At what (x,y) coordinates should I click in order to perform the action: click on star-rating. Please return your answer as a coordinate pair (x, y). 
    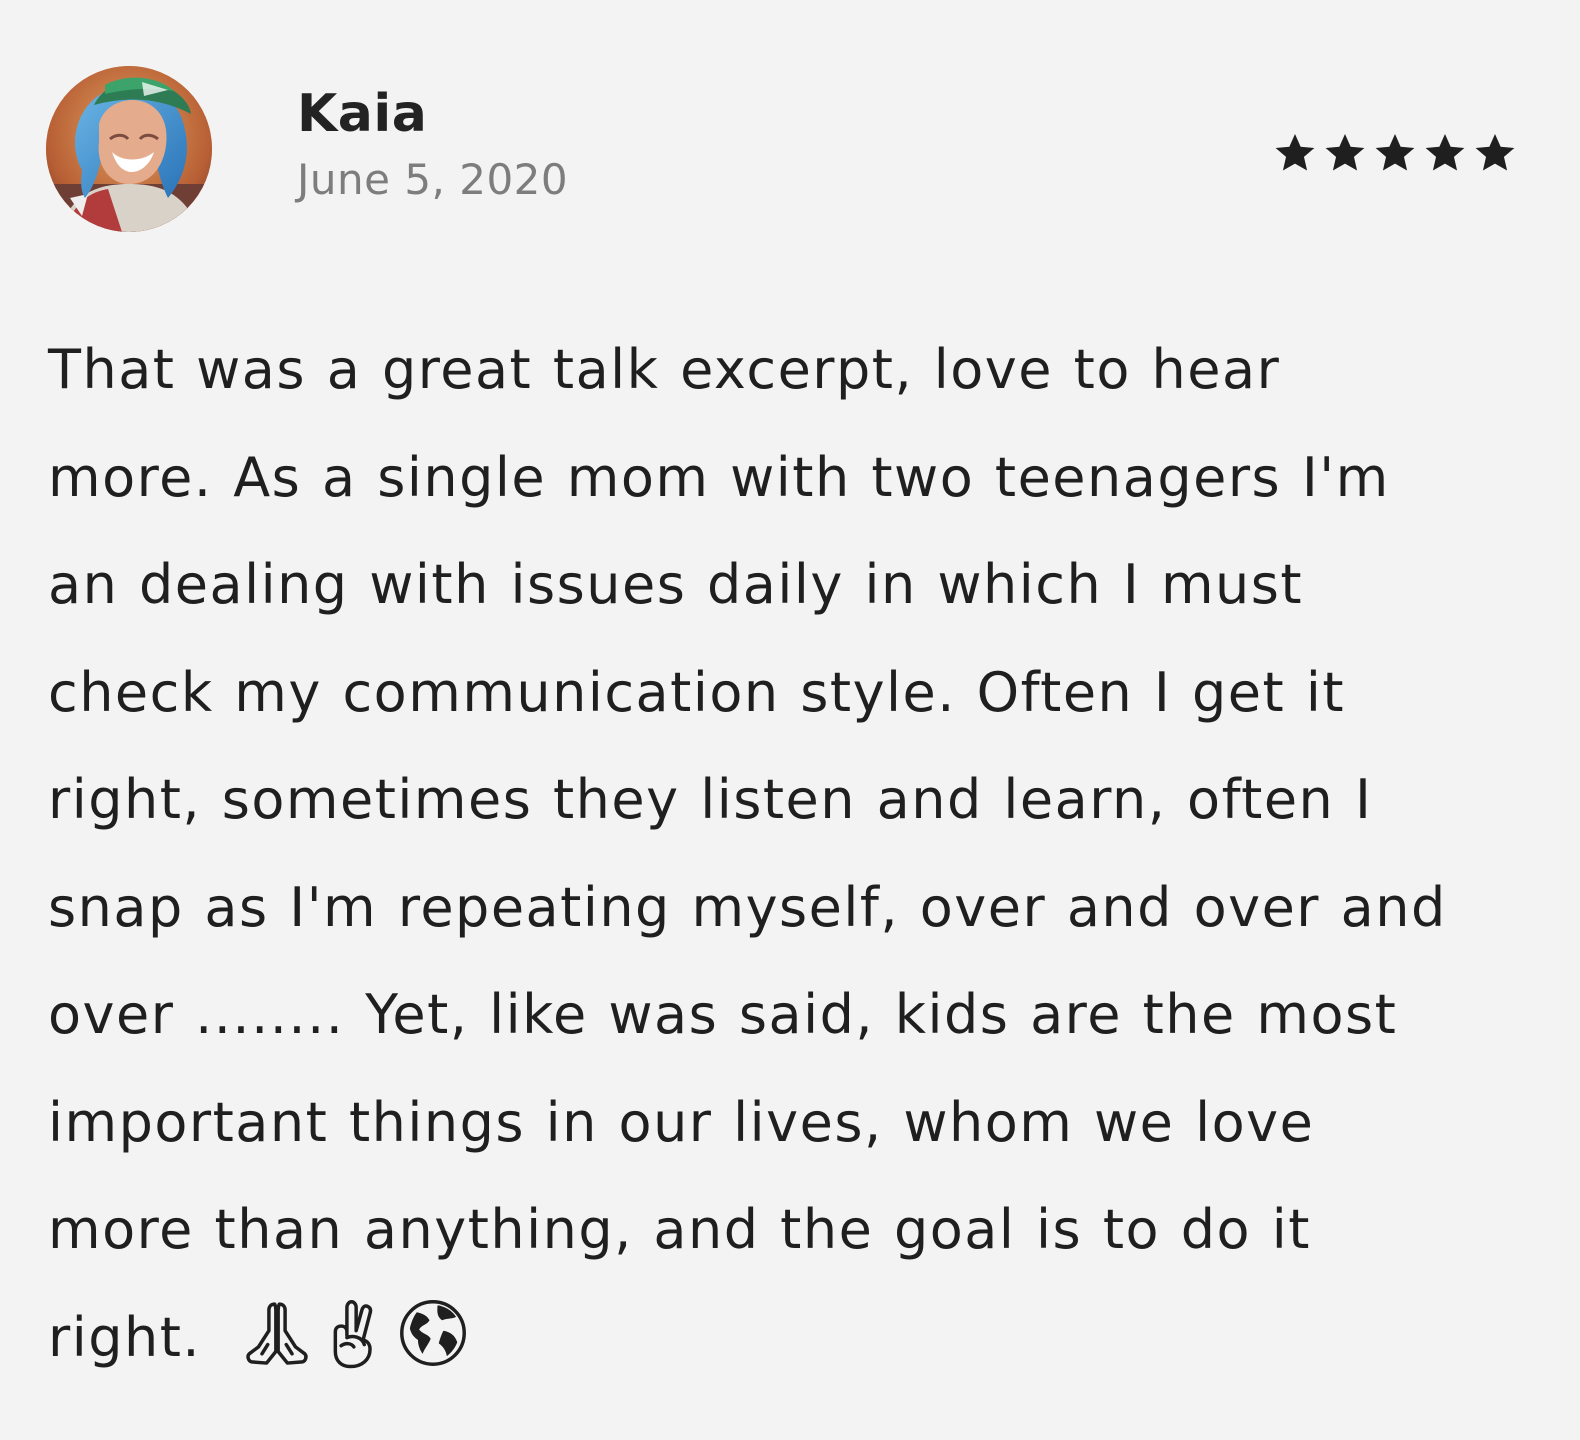
    Looking at the image, I should click on (1395, 154).